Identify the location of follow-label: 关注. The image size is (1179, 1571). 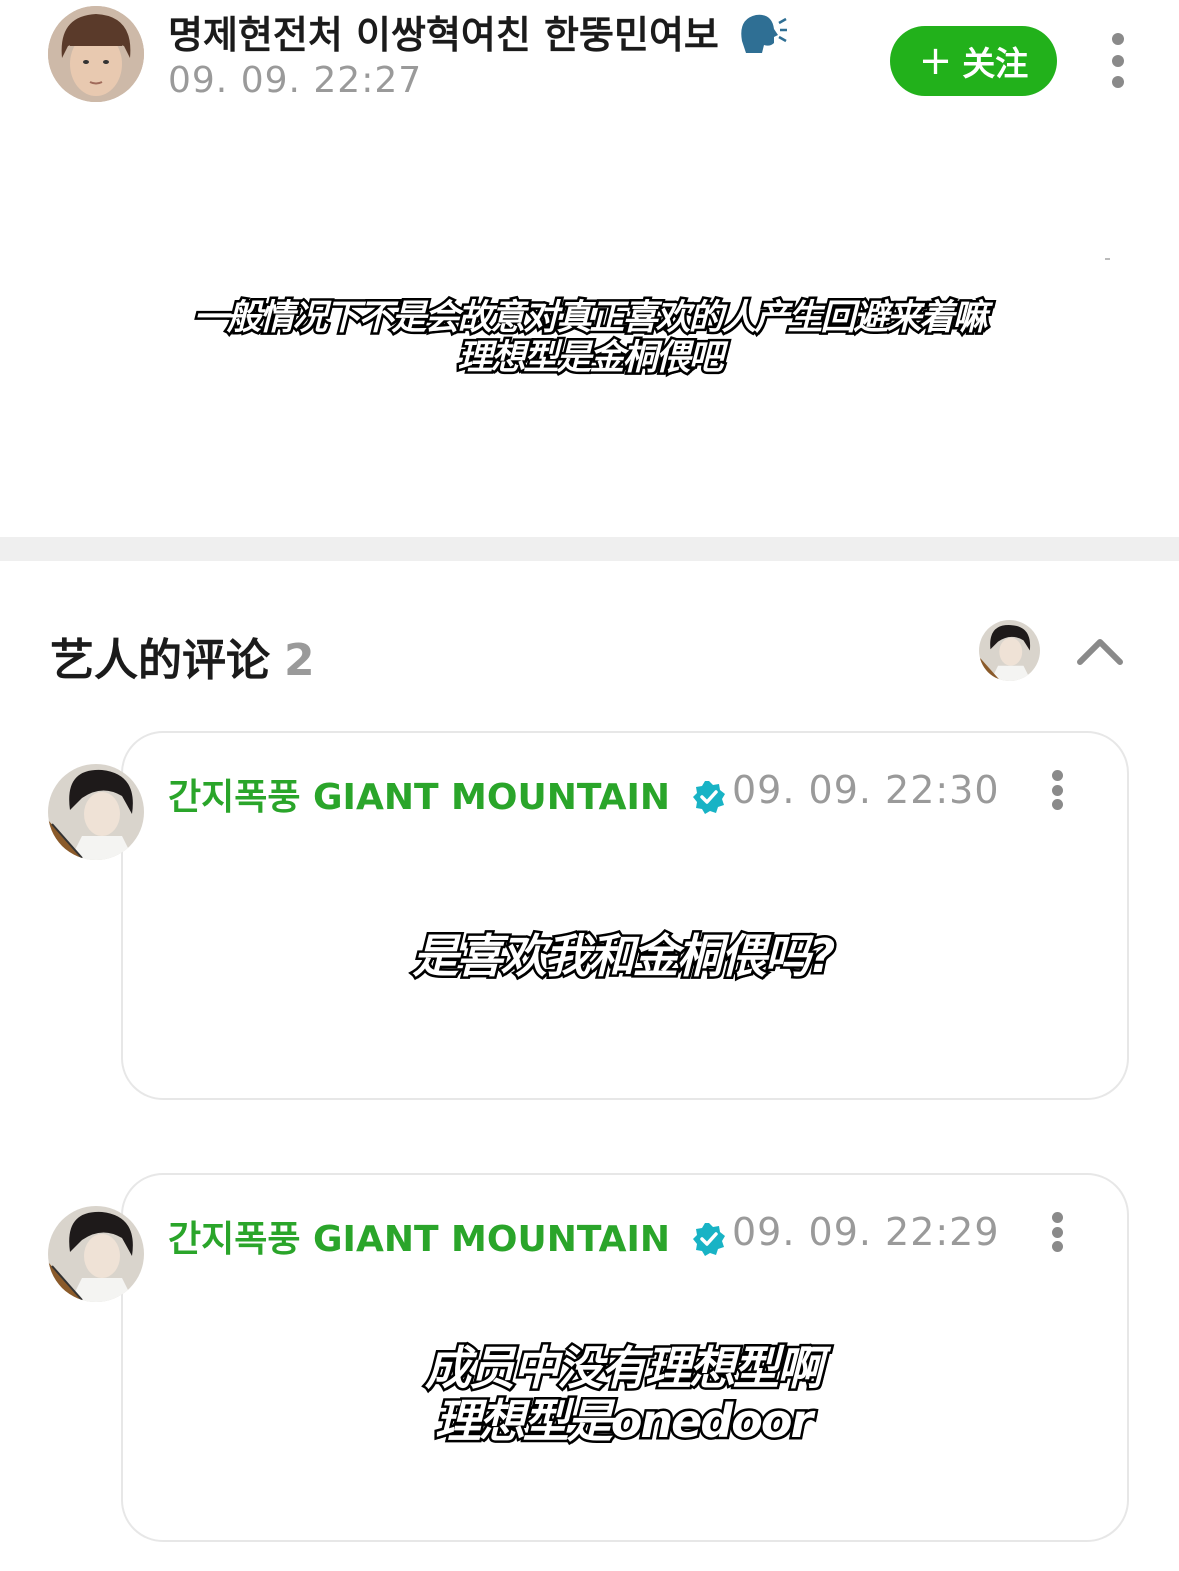
(995, 63).